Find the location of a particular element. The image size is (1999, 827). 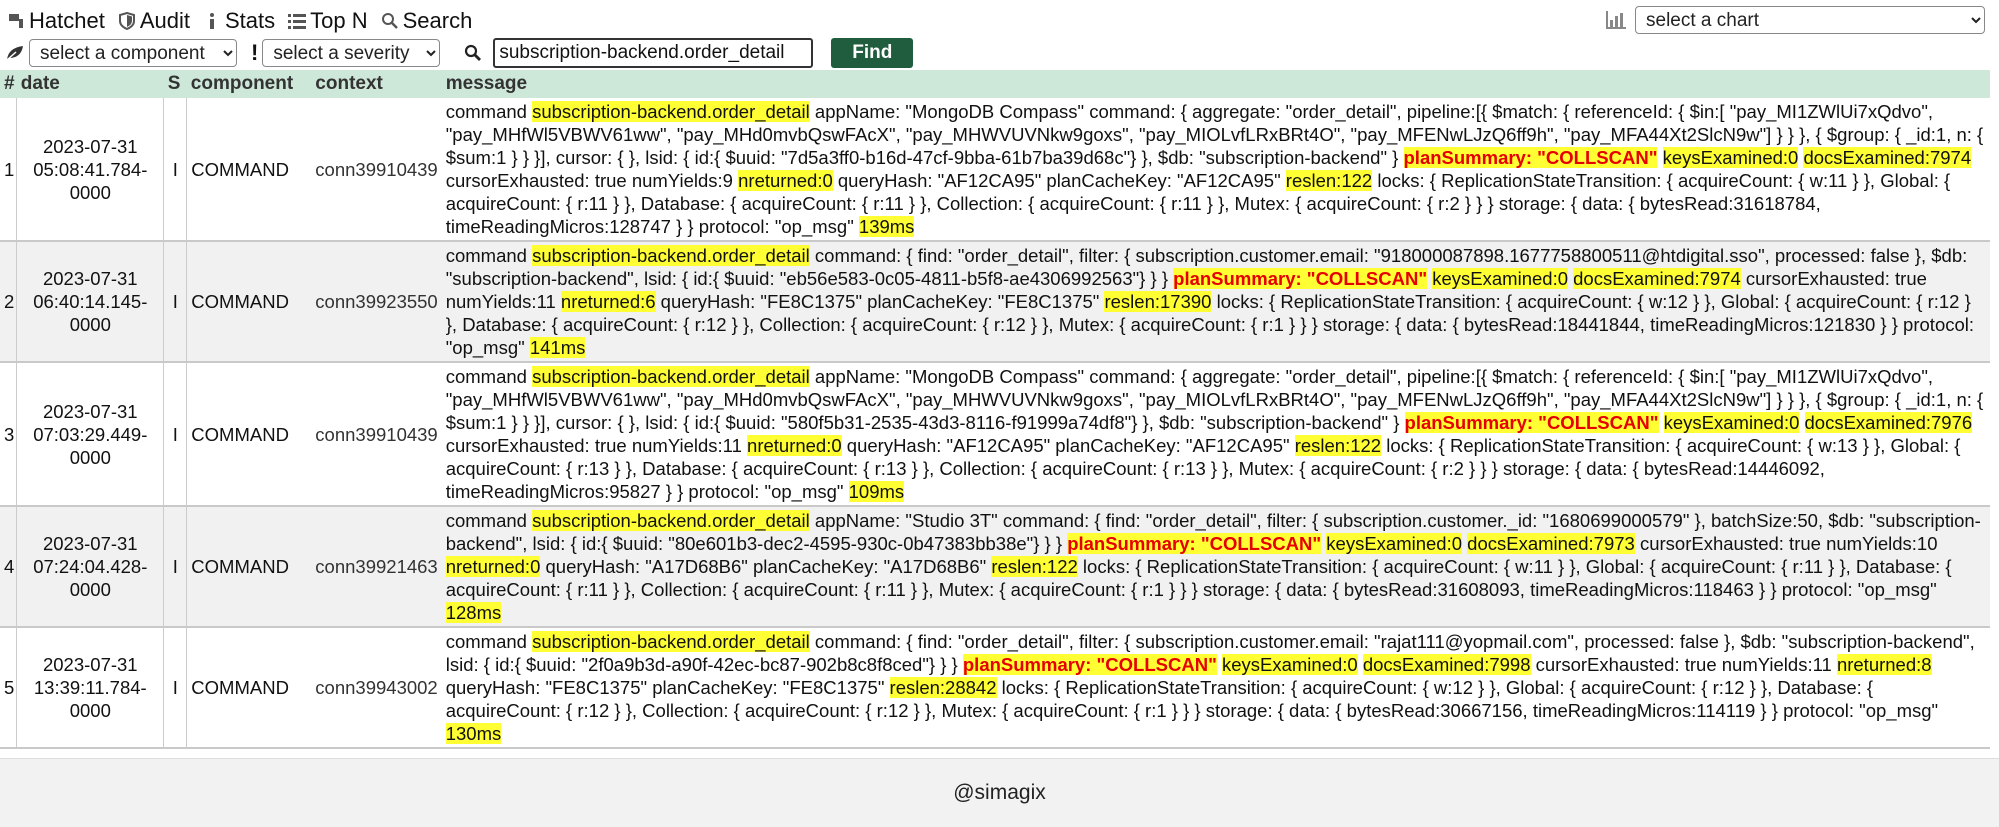

highlight-term: docsExamined:7976 is located at coordinates (1888, 422).